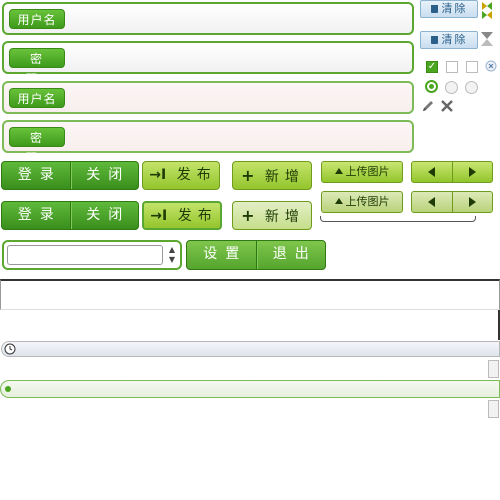 This screenshot has height=500, width=500. I want to click on publish-button-2: →I 发布, so click(182, 215).